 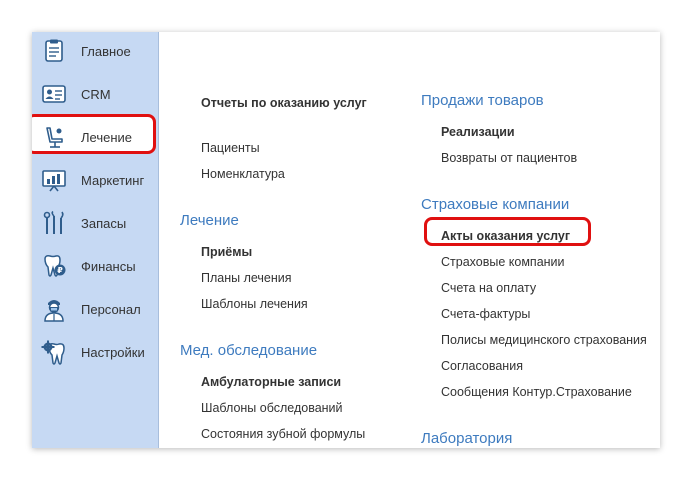 I want to click on link-tooth-formula-states: Состояния зубной формулы, so click(x=283, y=434).